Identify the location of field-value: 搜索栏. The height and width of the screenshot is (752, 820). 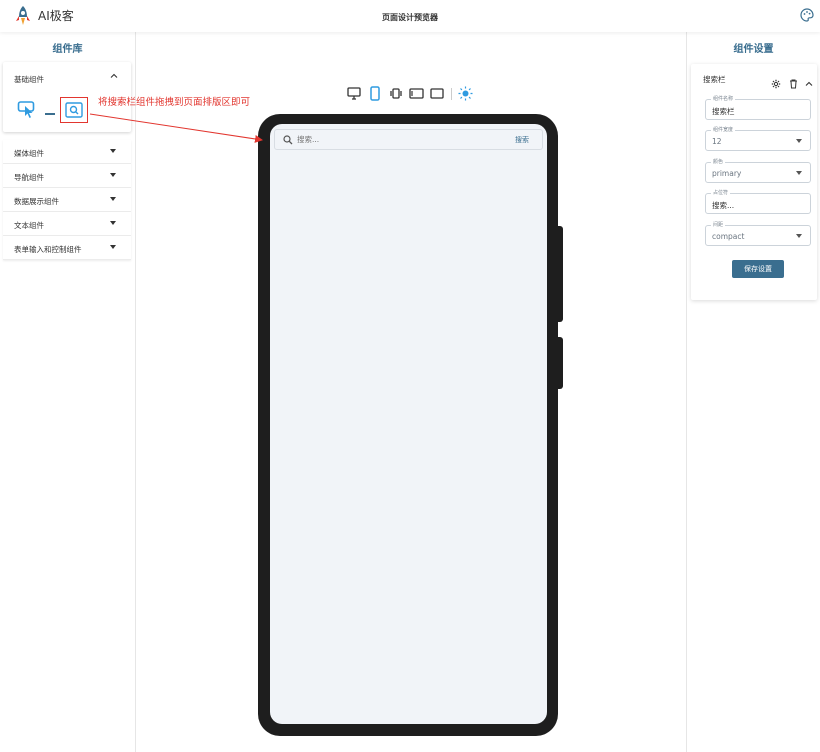
(723, 111).